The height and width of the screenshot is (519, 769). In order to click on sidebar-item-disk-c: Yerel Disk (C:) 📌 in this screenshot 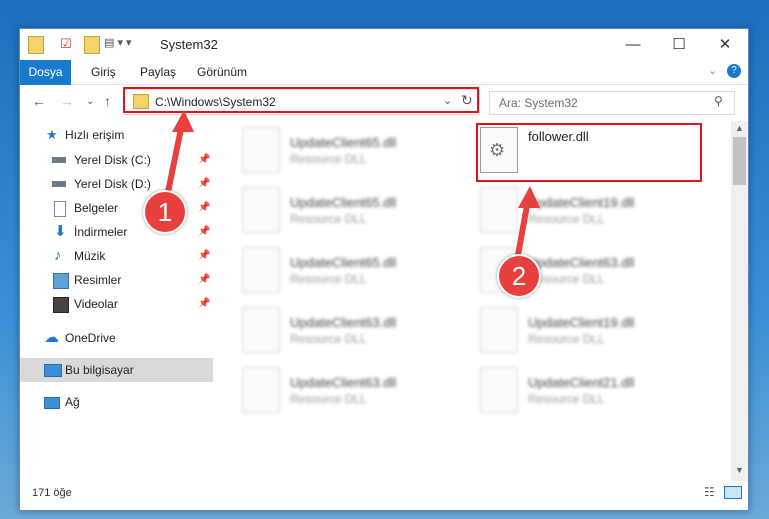, I will do `click(116, 160)`.